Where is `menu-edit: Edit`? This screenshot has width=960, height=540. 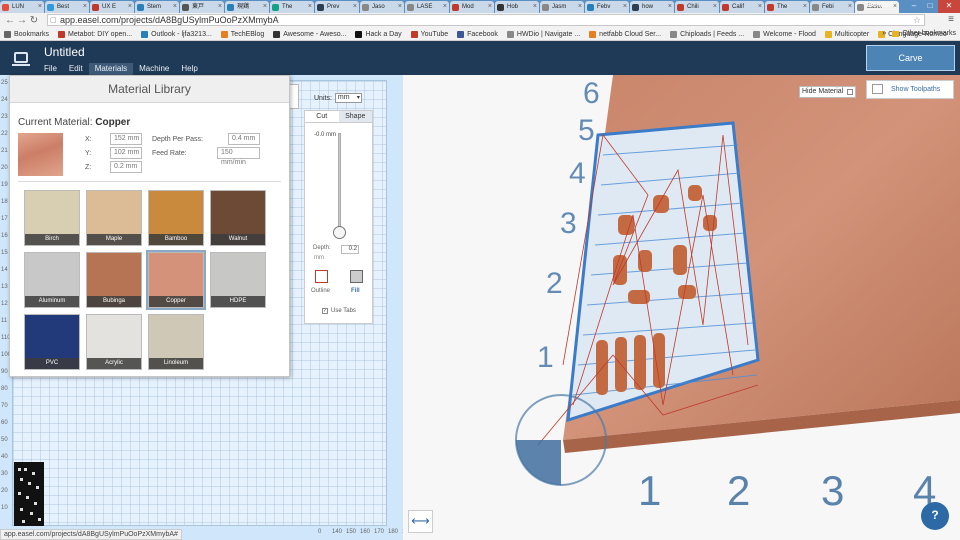
menu-edit: Edit is located at coordinates (76, 69).